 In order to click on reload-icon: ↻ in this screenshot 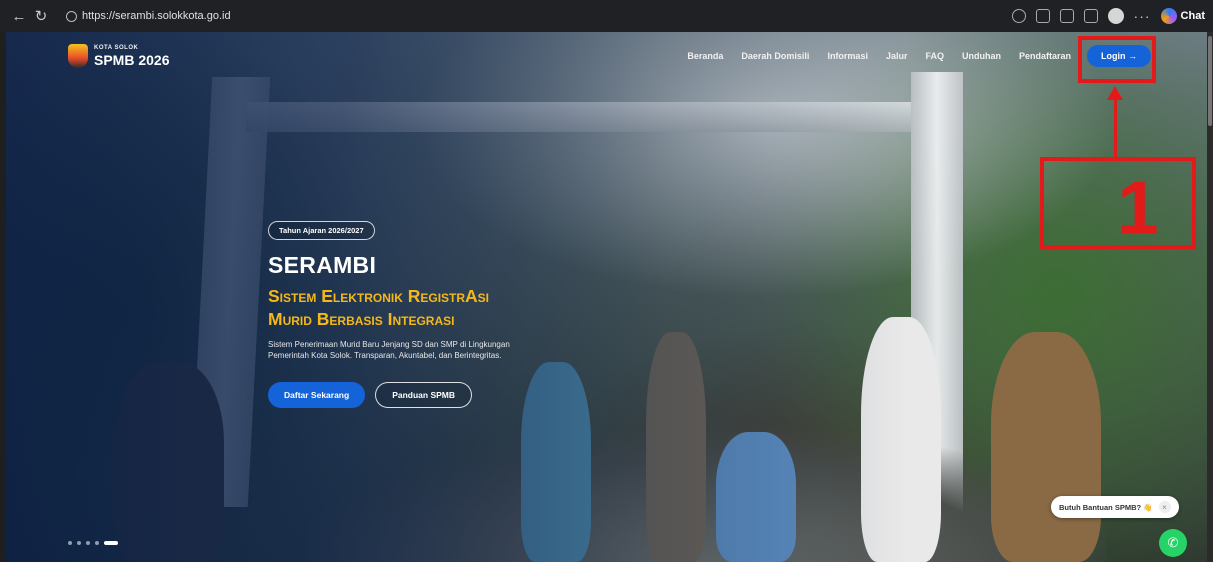, I will do `click(41, 16)`.